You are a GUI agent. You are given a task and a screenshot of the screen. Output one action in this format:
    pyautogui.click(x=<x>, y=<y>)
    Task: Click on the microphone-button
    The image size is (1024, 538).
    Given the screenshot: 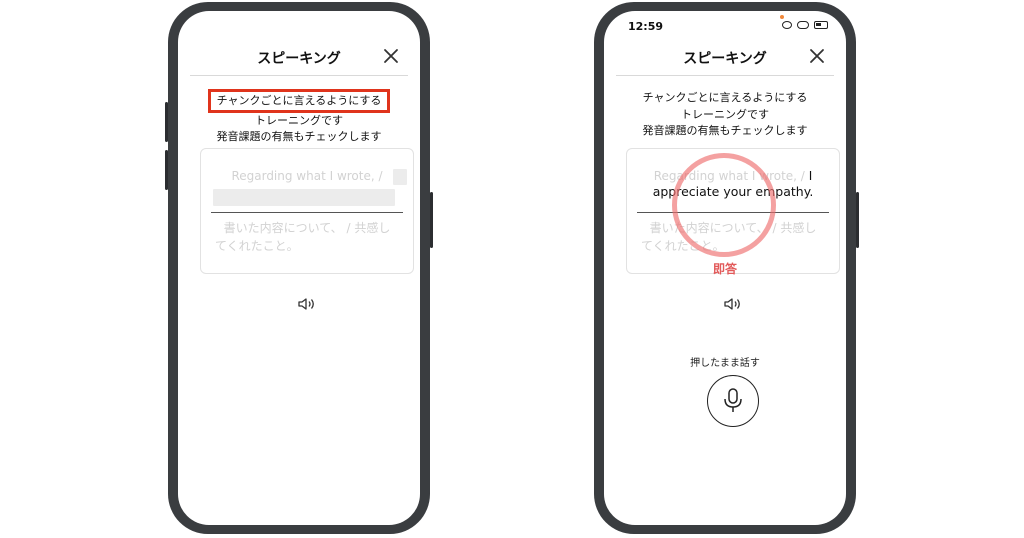 What is the action you would take?
    pyautogui.click(x=733, y=401)
    